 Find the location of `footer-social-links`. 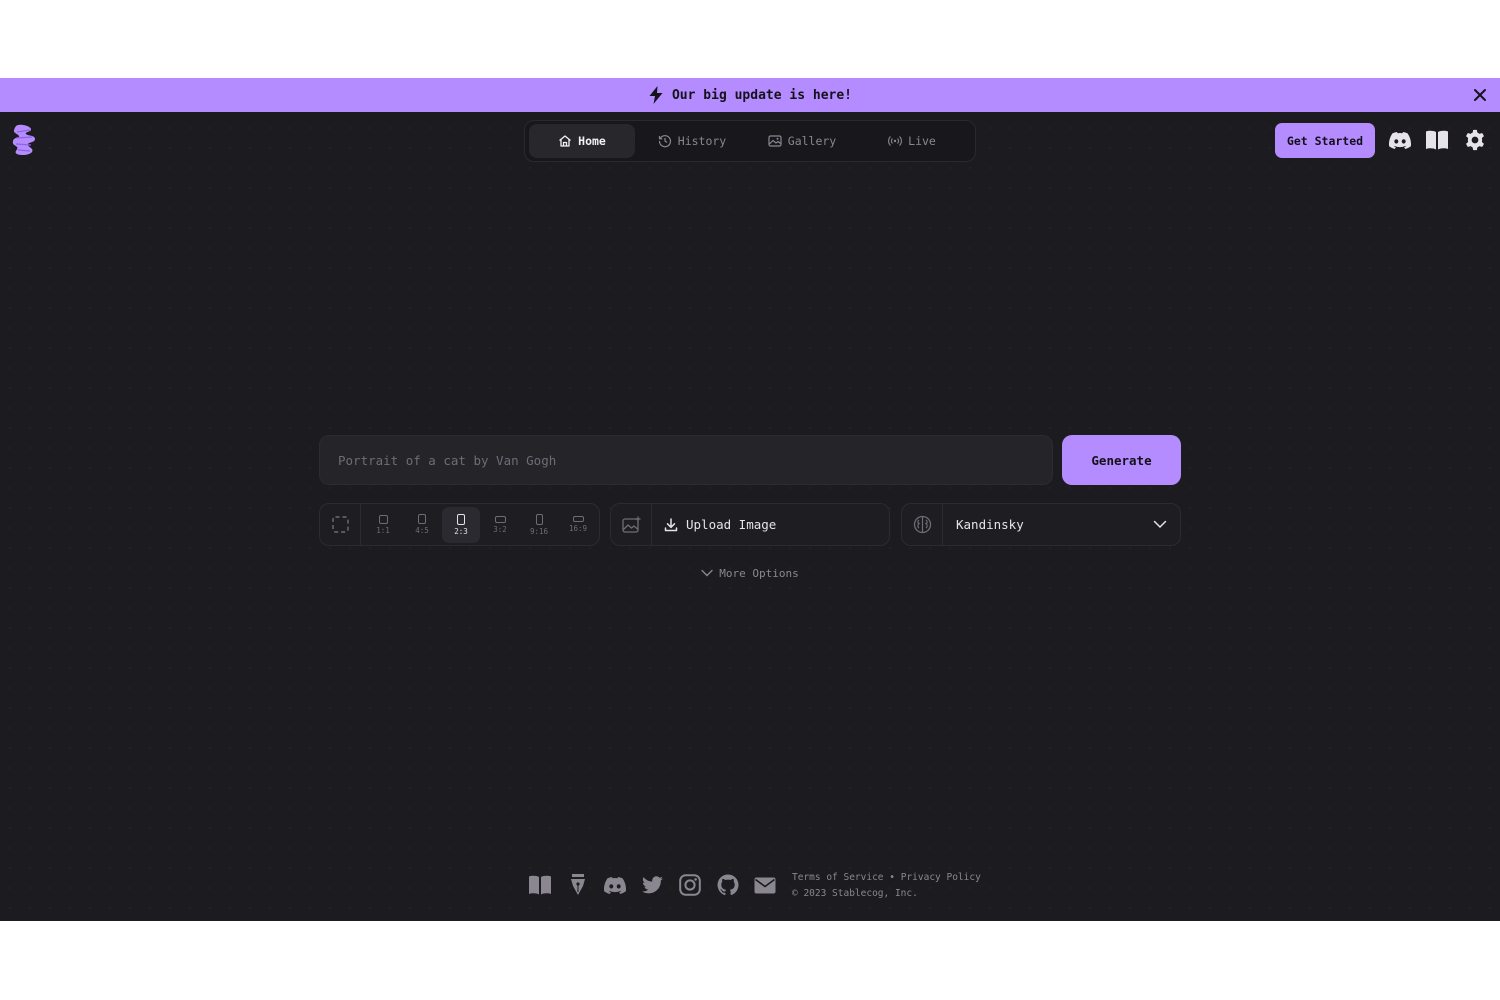

footer-social-links is located at coordinates (652, 885).